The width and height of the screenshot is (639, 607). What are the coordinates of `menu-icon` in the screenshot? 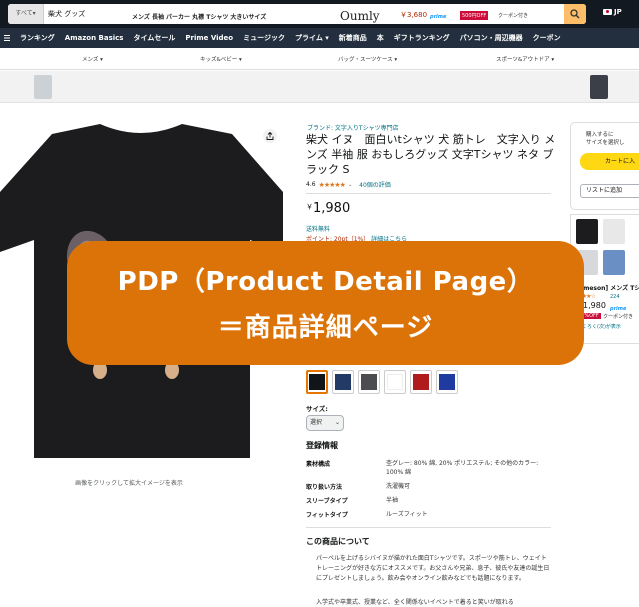 It's located at (7, 38).